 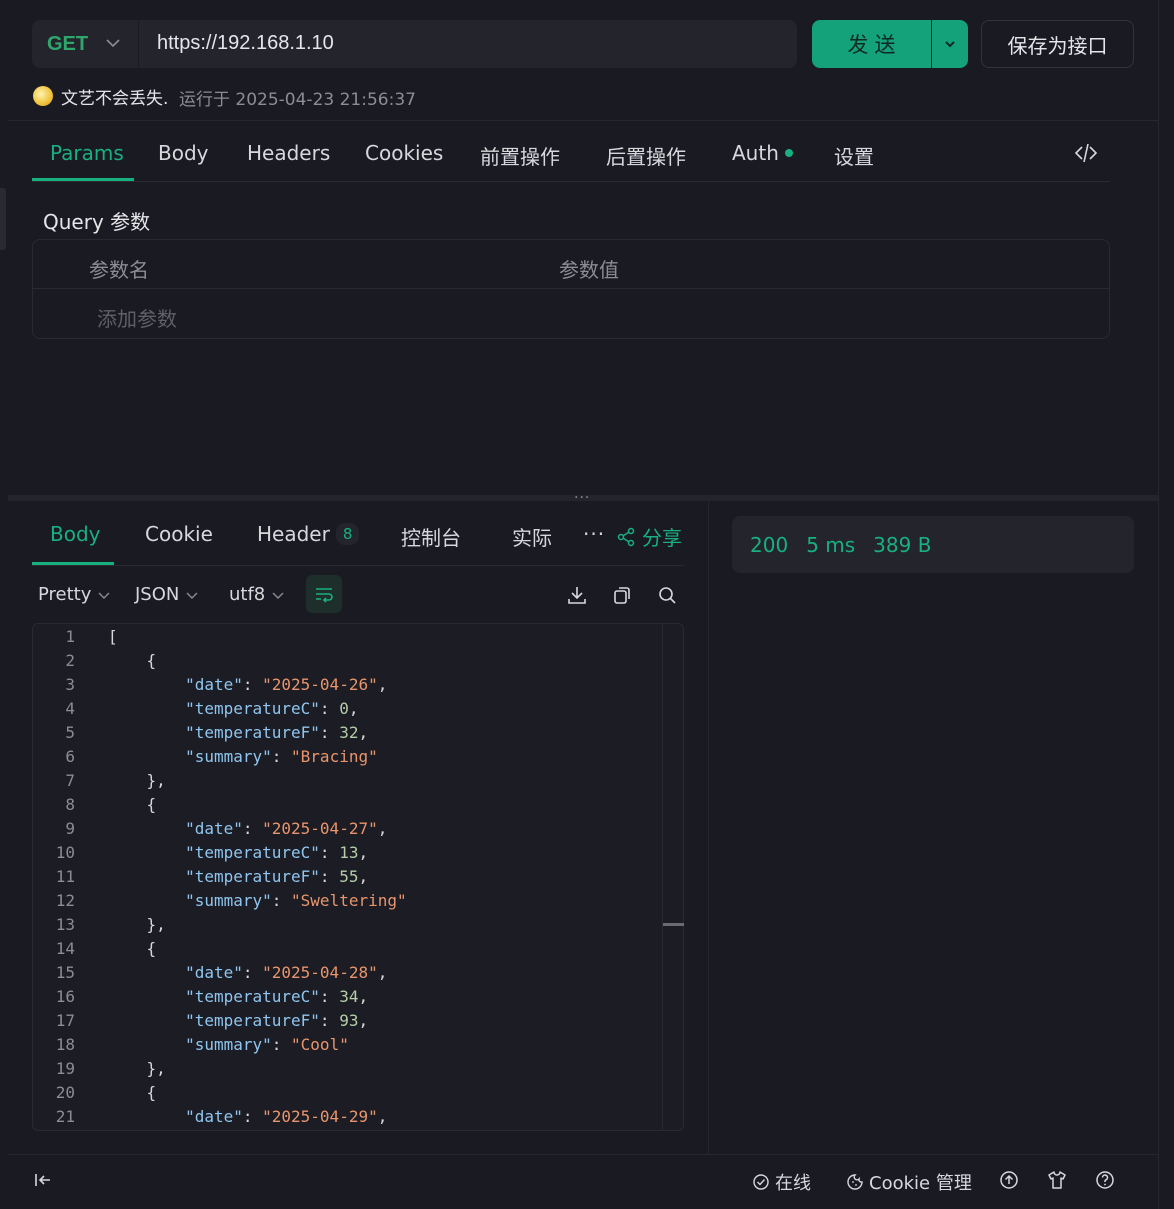 I want to click on code-line: 8 {, so click(x=348, y=805).